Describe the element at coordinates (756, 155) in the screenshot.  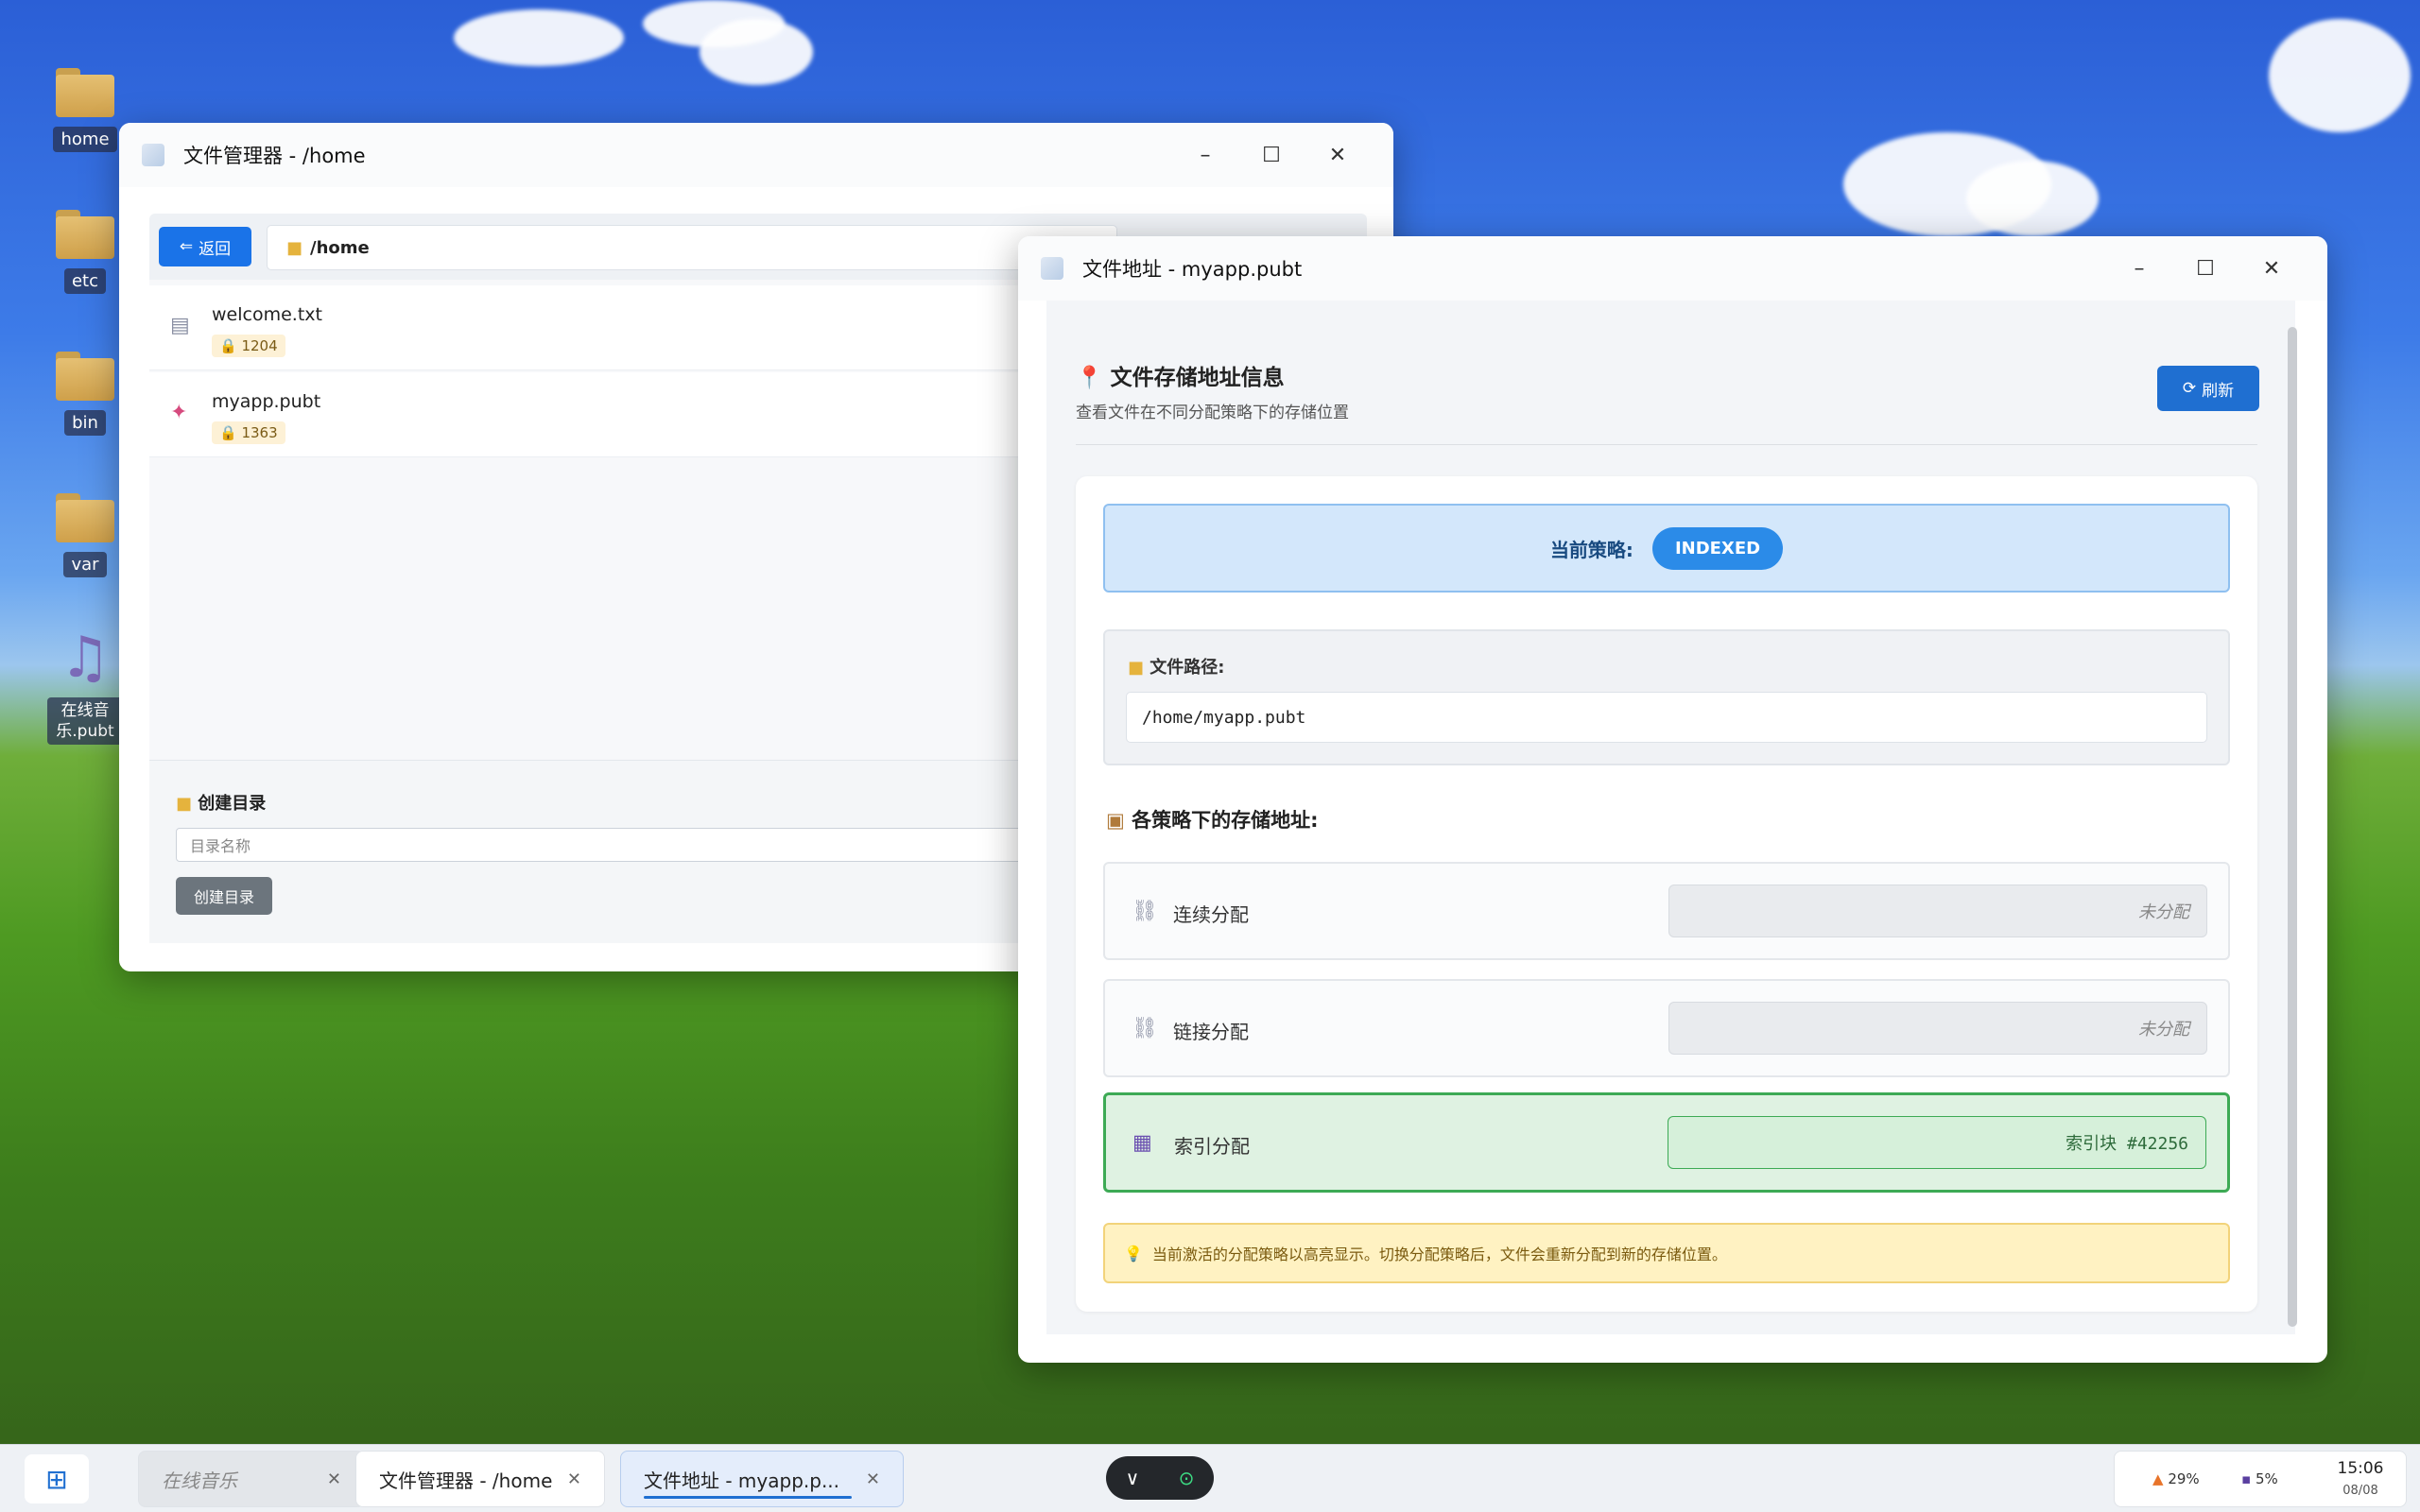
I see `titlebar: 文件管理器 - /home – ☐ ✕` at that location.